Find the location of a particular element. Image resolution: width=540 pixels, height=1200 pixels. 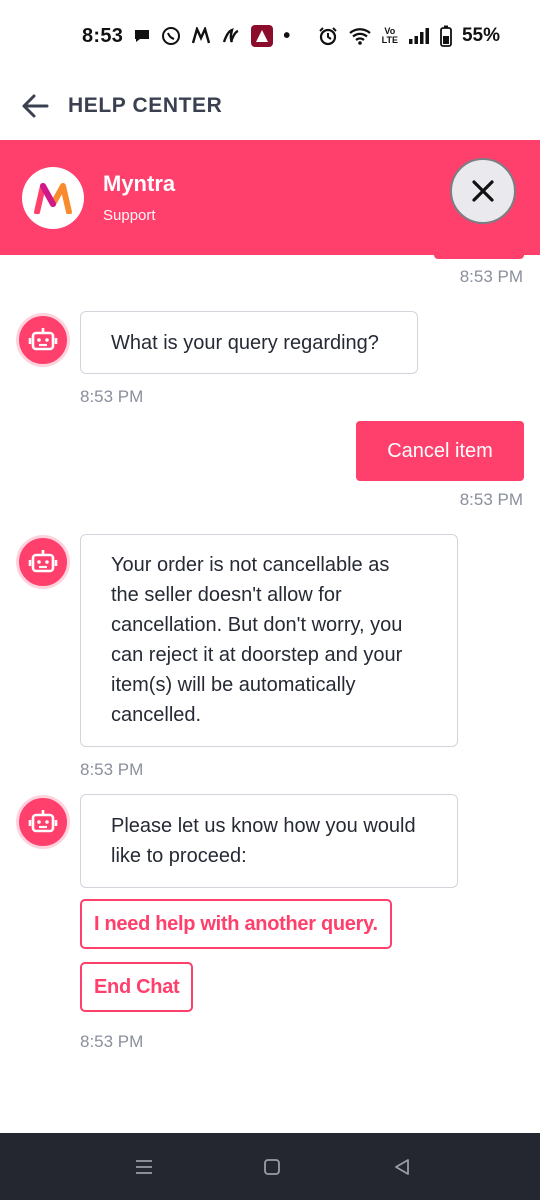

status-time: 8:53 is located at coordinates (103, 35).